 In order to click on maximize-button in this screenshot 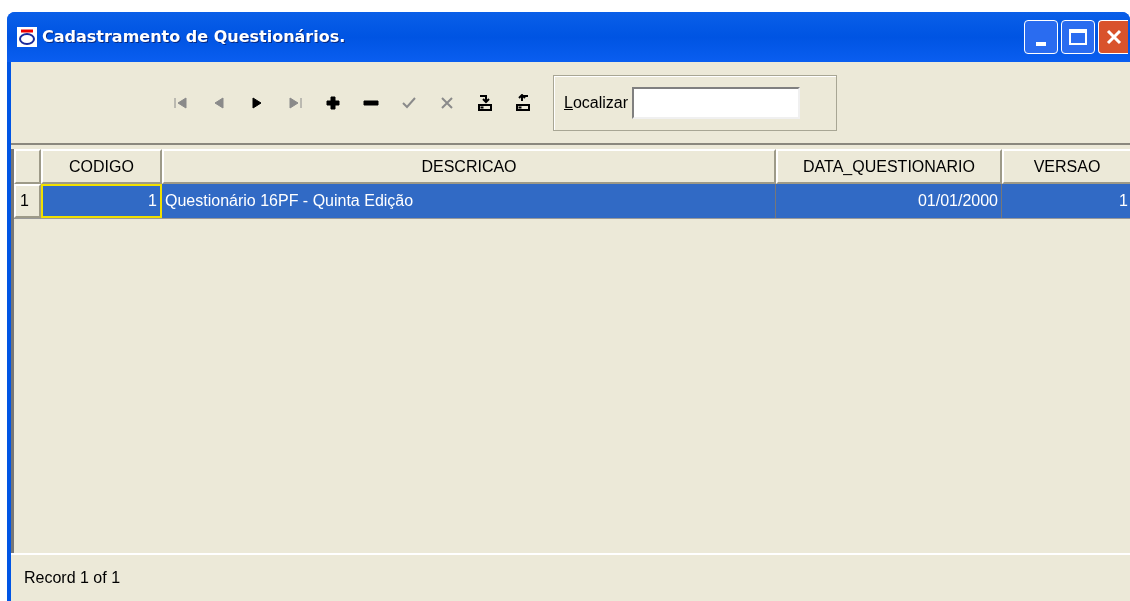, I will do `click(1078, 37)`.